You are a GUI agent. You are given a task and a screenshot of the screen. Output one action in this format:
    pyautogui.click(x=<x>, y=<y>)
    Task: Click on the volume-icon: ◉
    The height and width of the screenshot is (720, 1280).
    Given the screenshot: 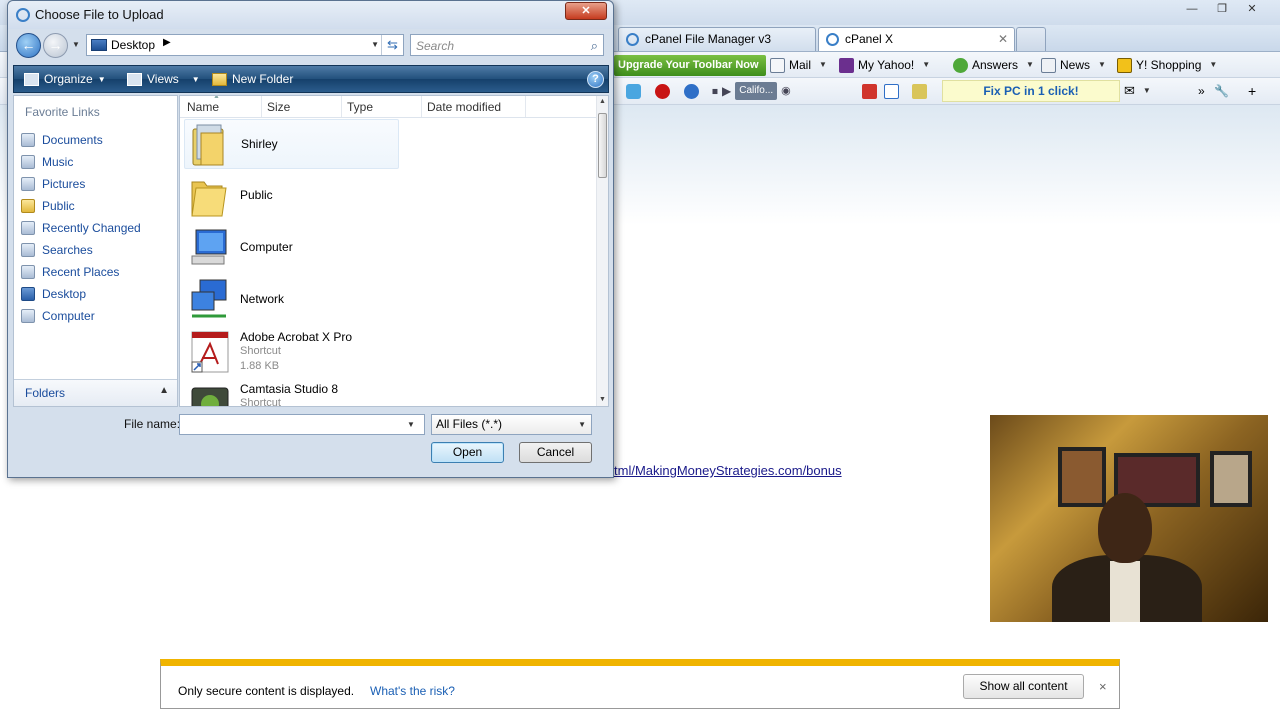 What is the action you would take?
    pyautogui.click(x=786, y=91)
    